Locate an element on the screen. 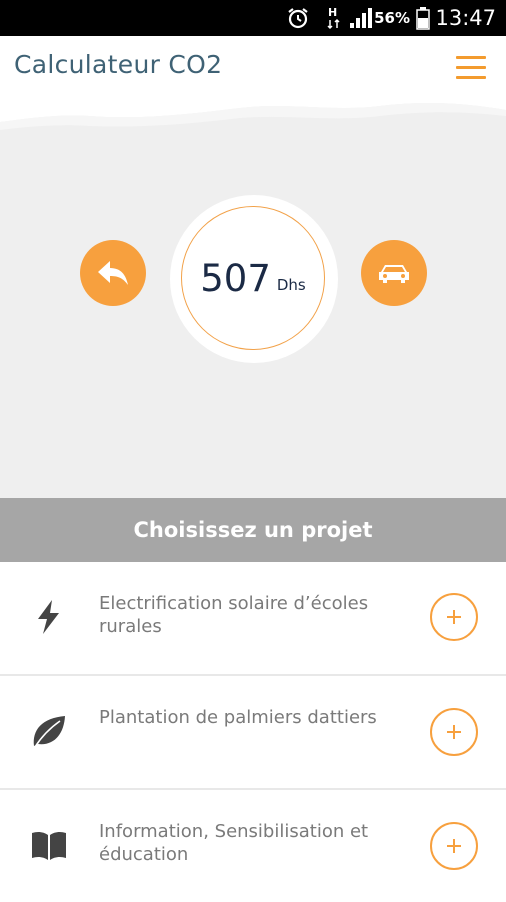  project-item-solar: Electrification solaire d’écoles rurales is located at coordinates (253, 618).